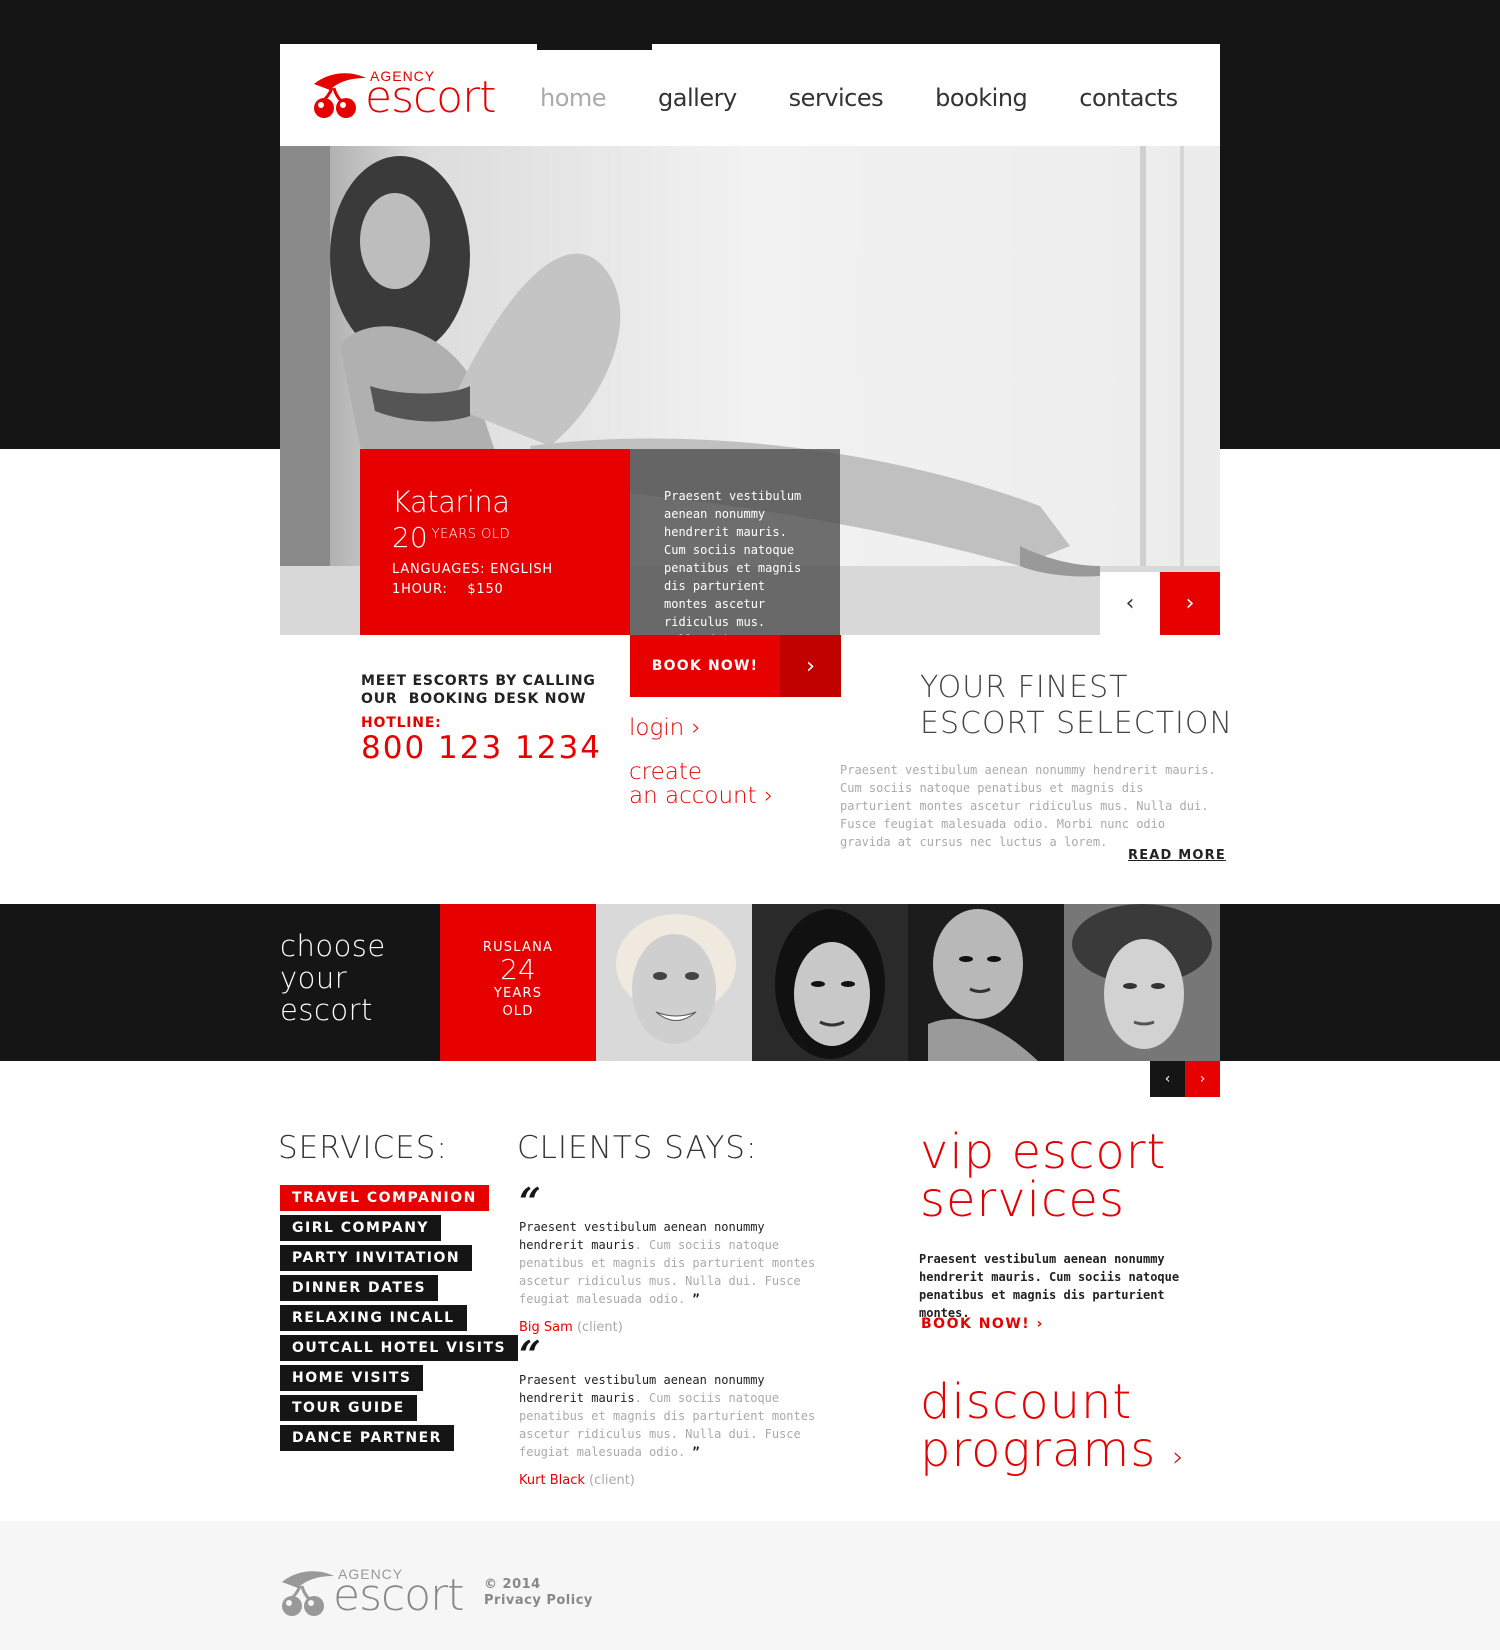 This screenshot has width=1500, height=1650. What do you see at coordinates (573, 98) in the screenshot?
I see `nav-home: home` at bounding box center [573, 98].